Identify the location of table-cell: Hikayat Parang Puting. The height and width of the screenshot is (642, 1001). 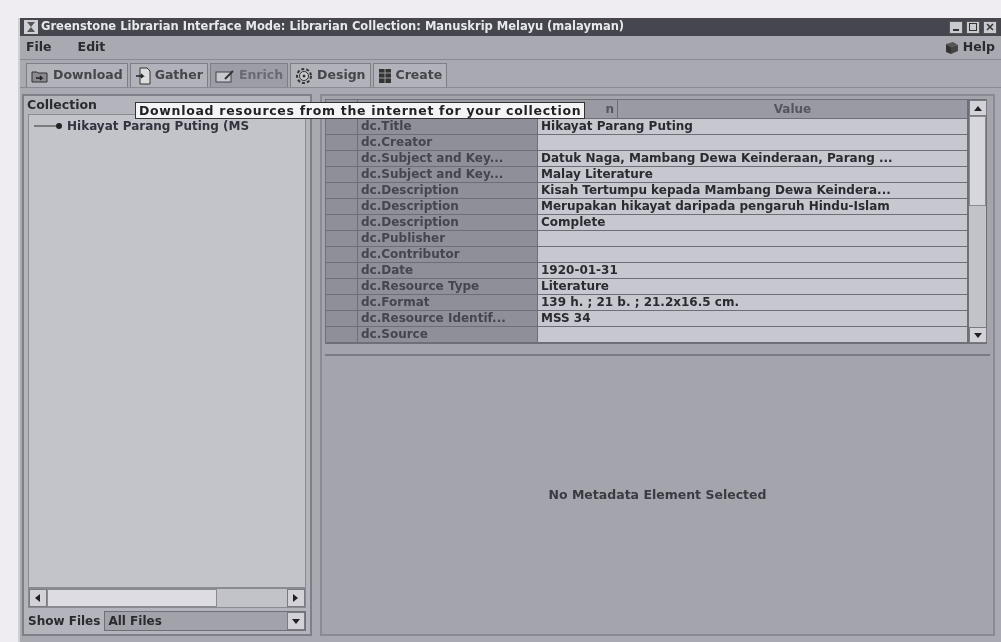
(753, 127).